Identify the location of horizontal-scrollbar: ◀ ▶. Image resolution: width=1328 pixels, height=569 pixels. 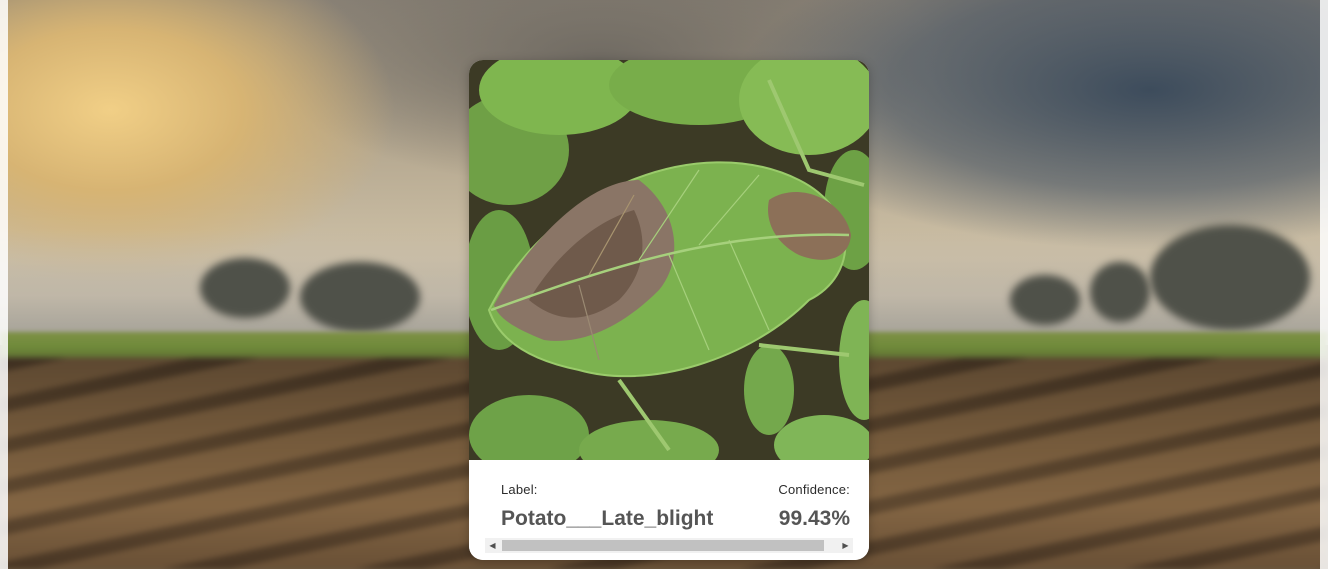
(669, 545).